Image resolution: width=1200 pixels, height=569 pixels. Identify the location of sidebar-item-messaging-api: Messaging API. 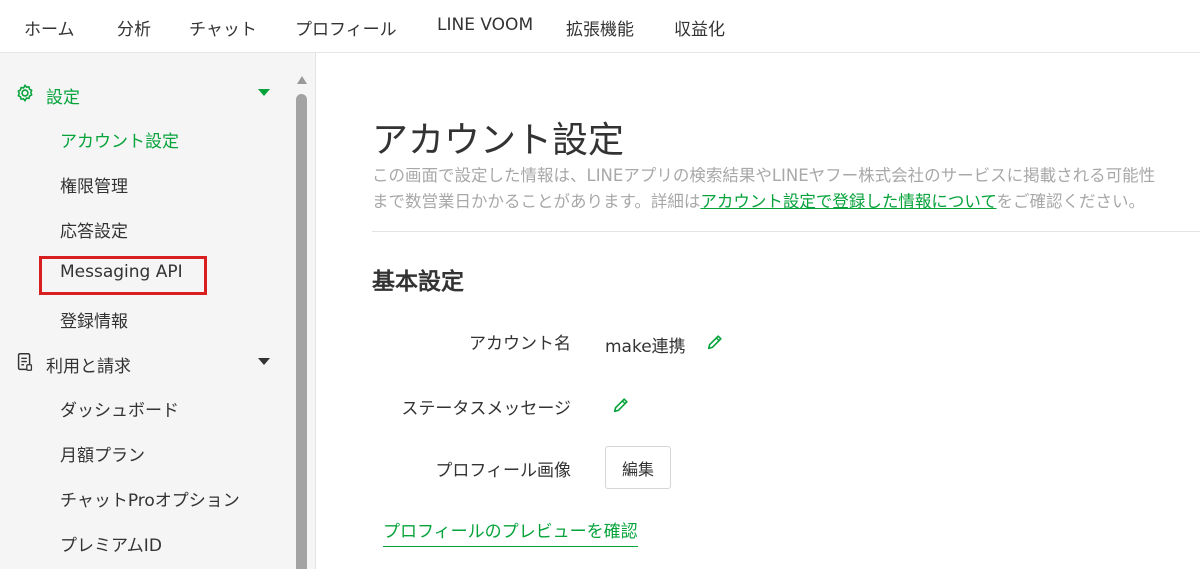
(121, 272).